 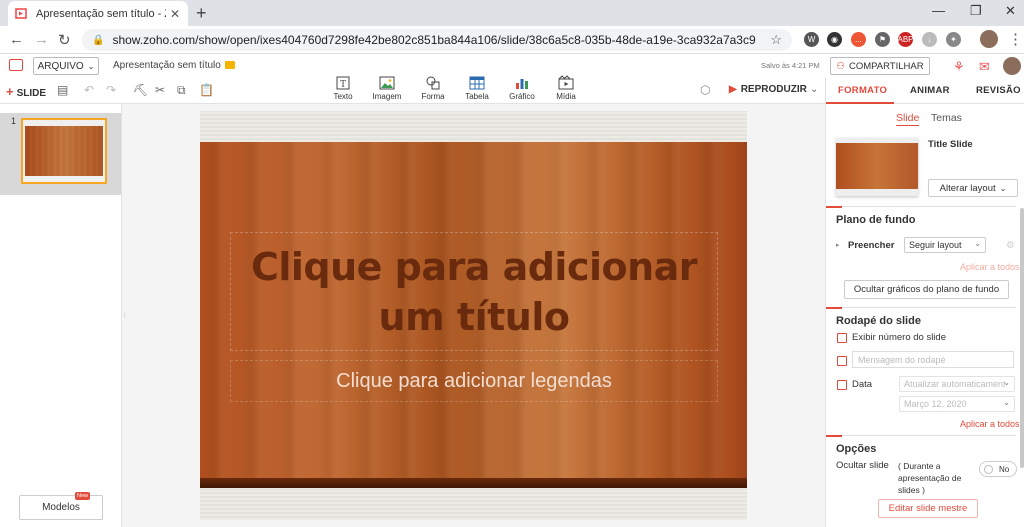 I want to click on close-tab-icon: ✕, so click(x=175, y=14).